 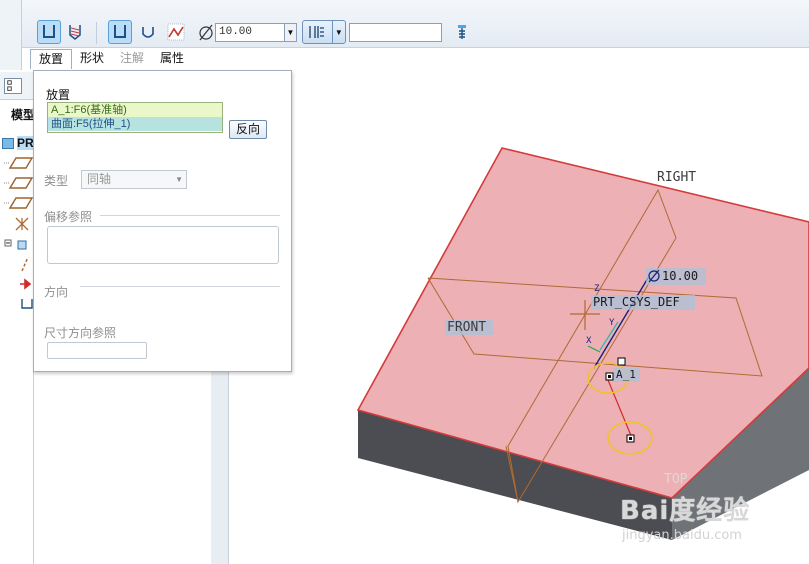 What do you see at coordinates (99, 179) in the screenshot?
I see `type-value: 同轴` at bounding box center [99, 179].